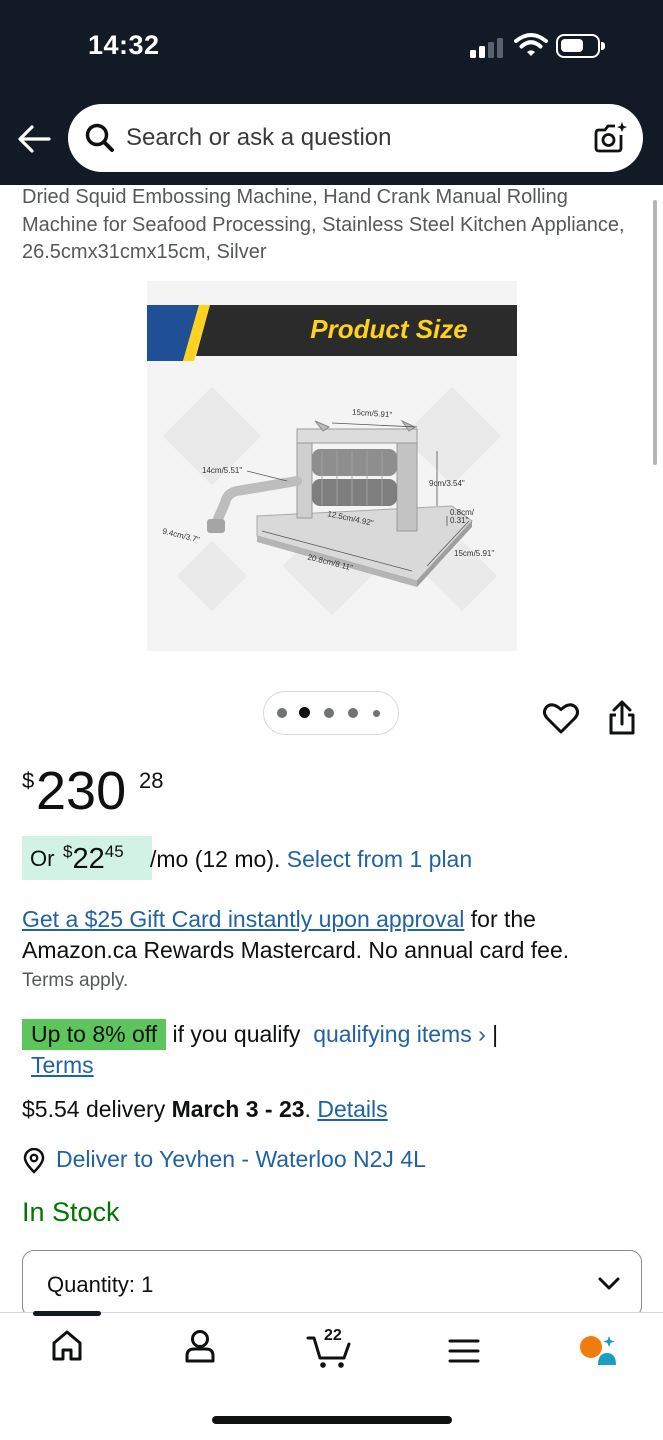 This screenshot has width=663, height=1440. I want to click on installment-prefix: Or, so click(42, 858).